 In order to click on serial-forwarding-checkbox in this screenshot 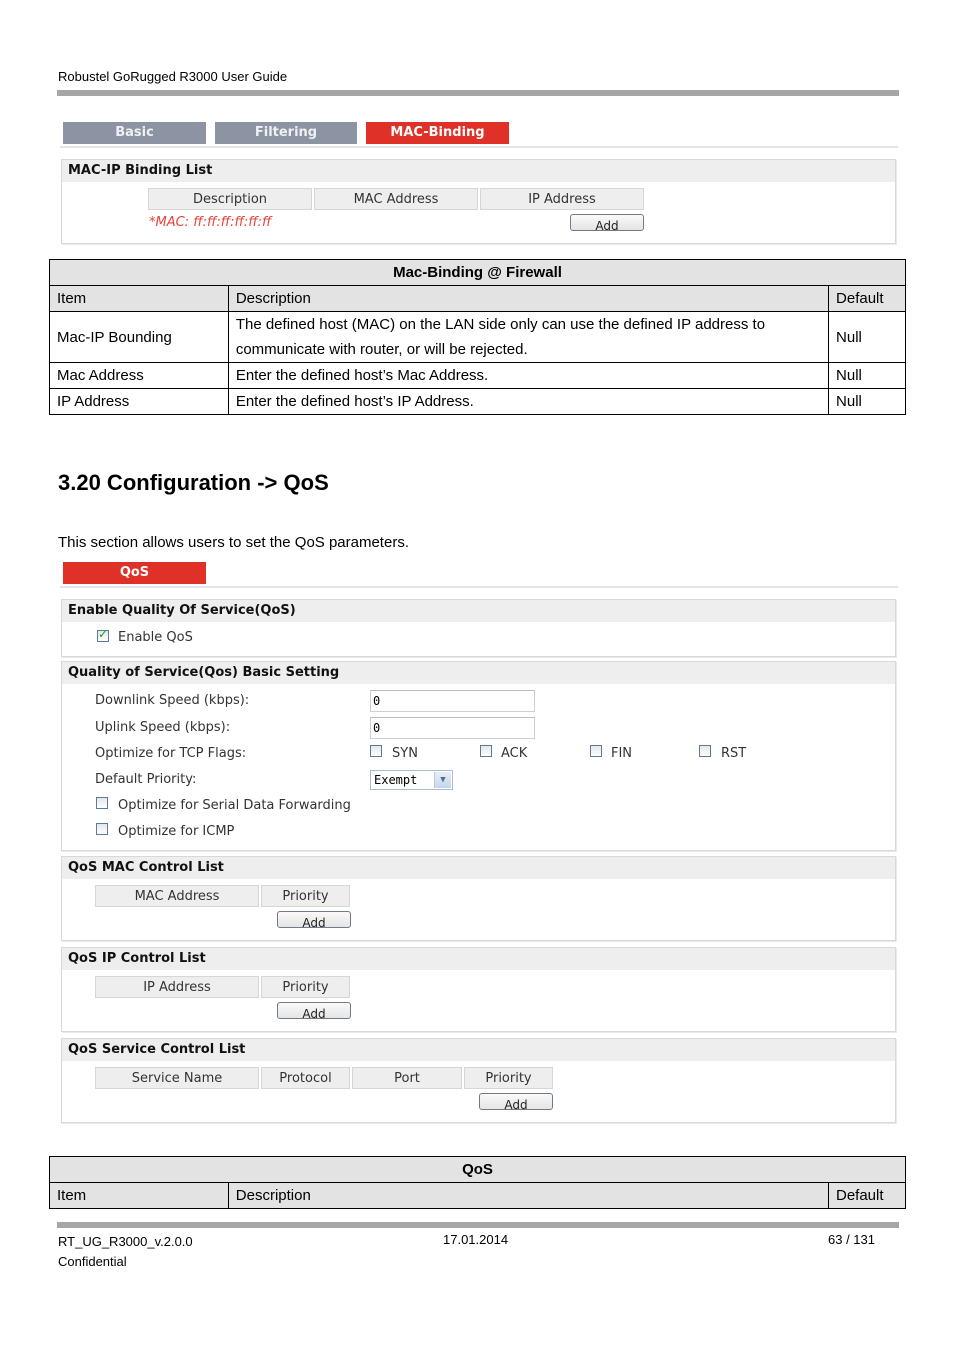, I will do `click(102, 803)`.